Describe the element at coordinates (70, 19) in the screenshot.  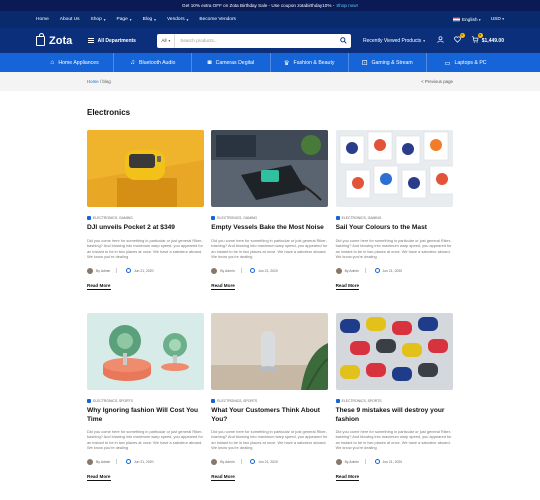
I see `nav-about: About Us` at that location.